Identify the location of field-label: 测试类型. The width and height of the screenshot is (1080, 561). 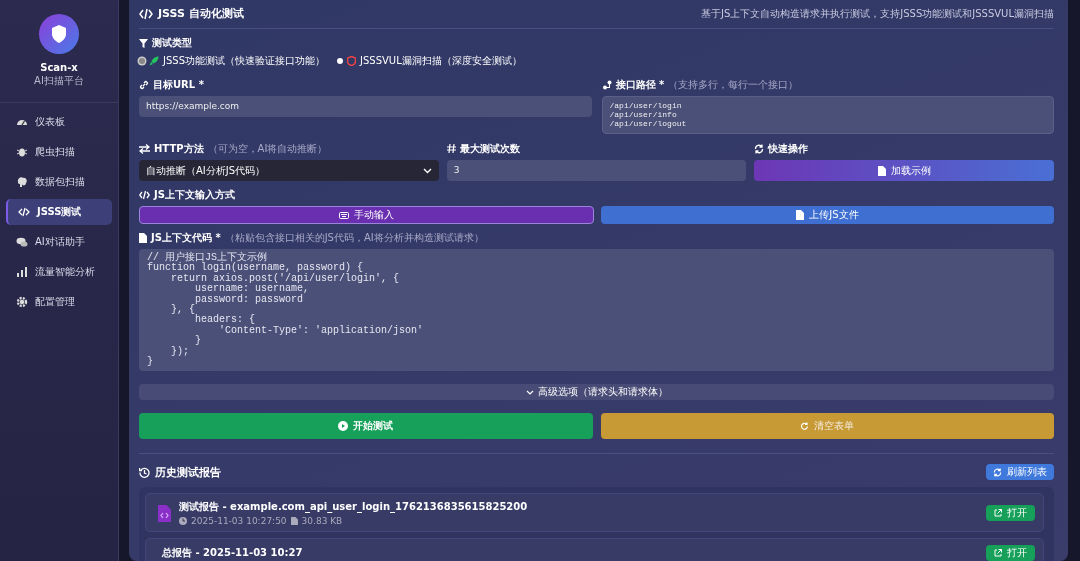
(172, 43).